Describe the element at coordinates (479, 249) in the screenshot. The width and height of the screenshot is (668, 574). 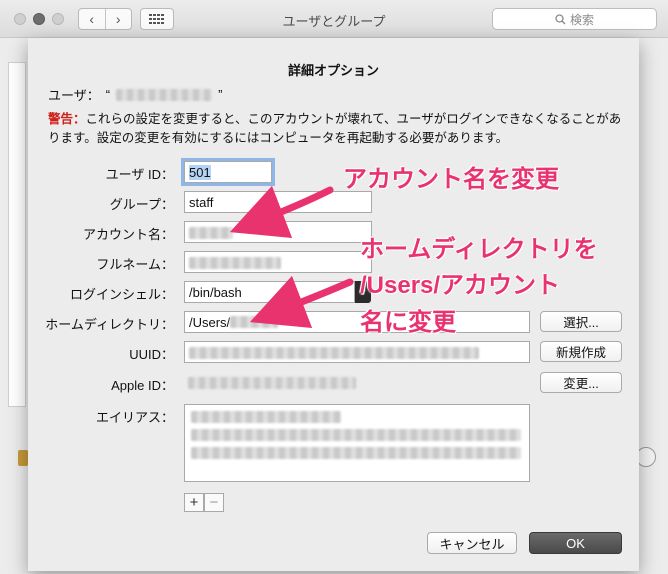
I see `annotation-home-dir-line1: ホームディレクトリを` at that location.